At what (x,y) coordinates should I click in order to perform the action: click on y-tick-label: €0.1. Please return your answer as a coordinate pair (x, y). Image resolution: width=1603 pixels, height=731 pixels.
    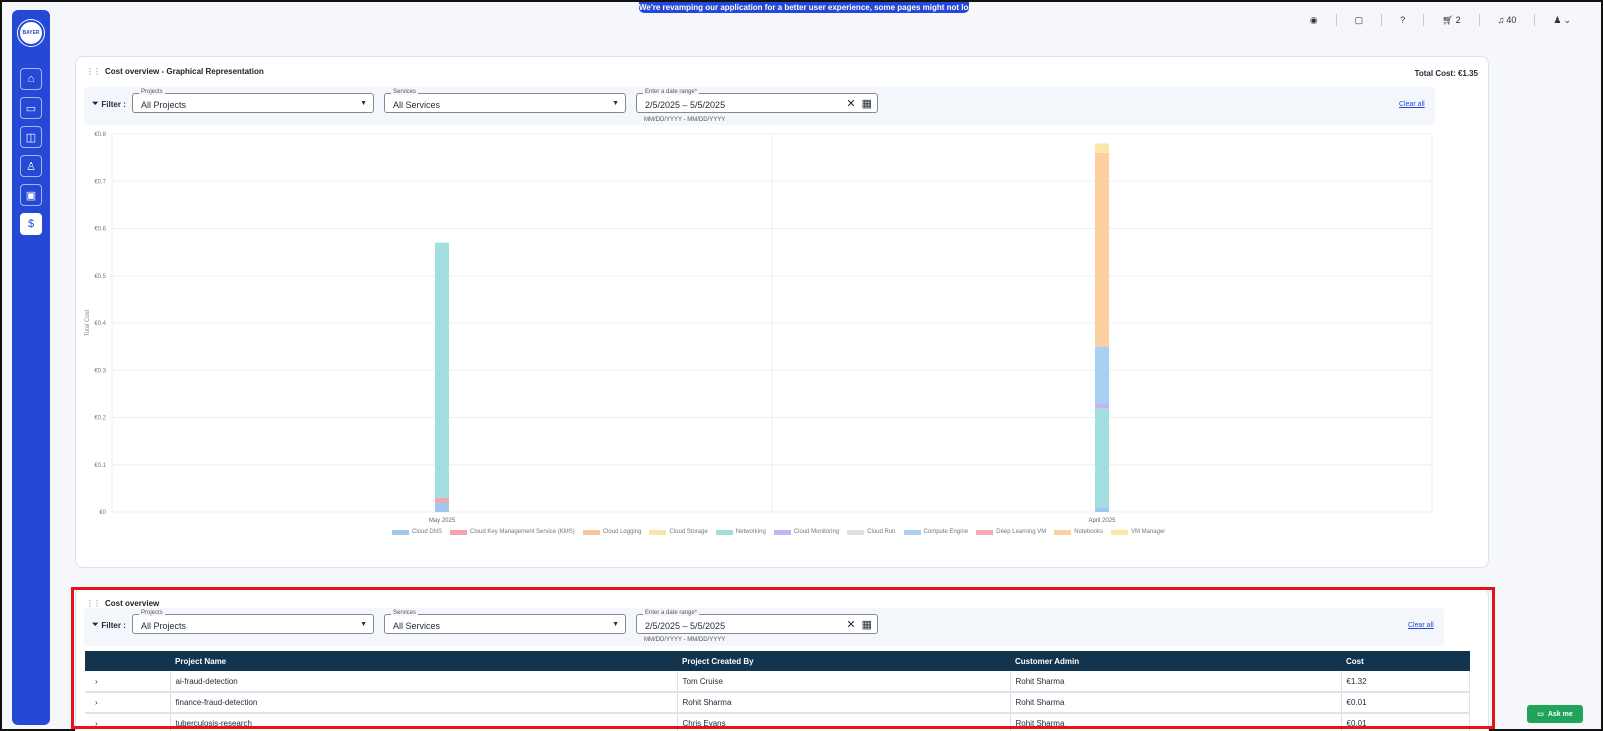
    Looking at the image, I should click on (100, 466).